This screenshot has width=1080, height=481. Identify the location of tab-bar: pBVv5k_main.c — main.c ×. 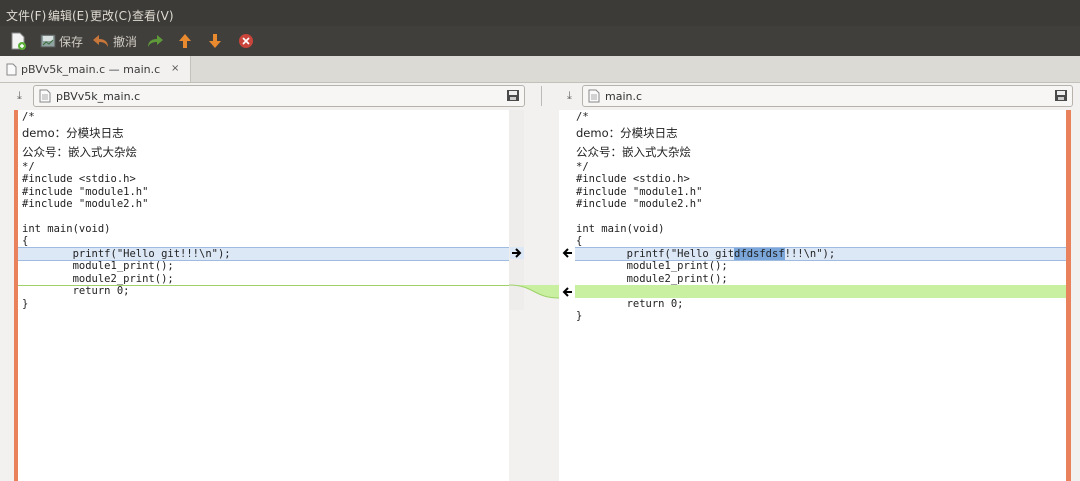
(540, 69).